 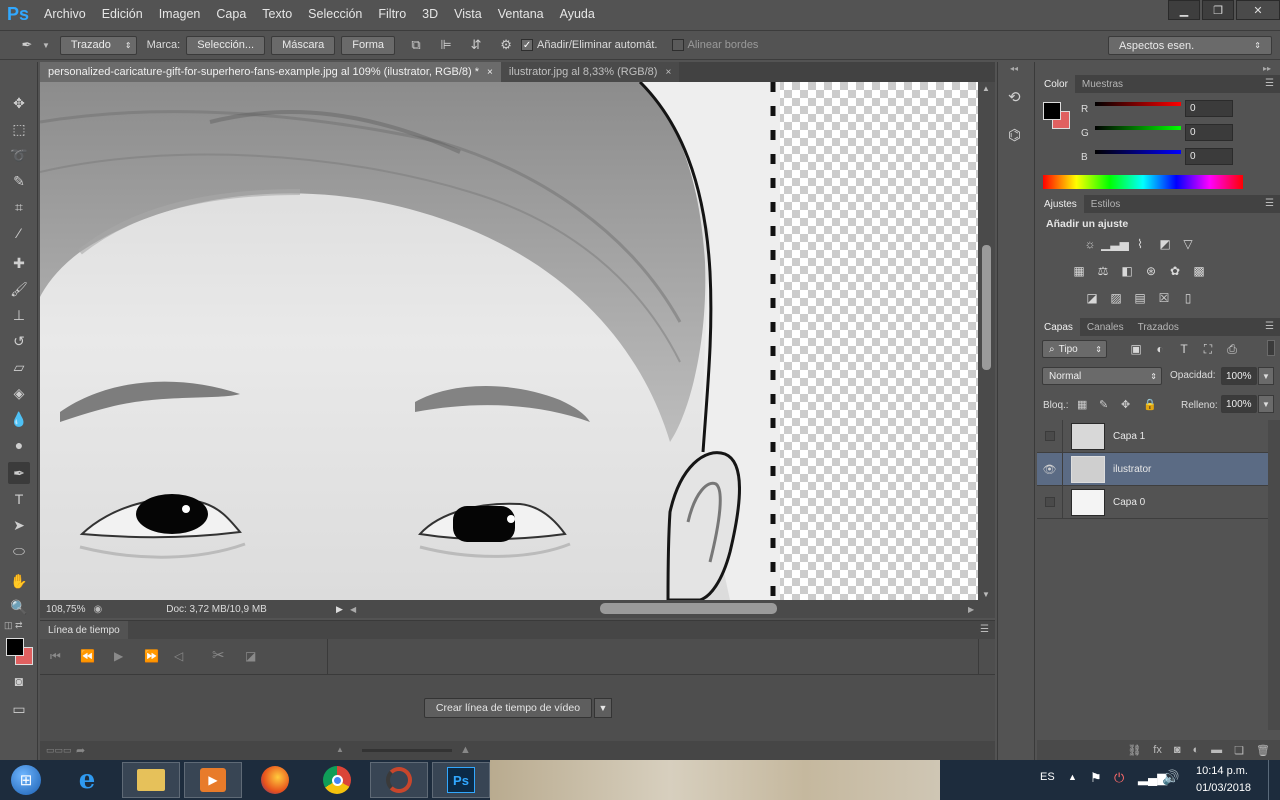 What do you see at coordinates (1103, 404) in the screenshot?
I see `lock-pixels-icon: ✎` at bounding box center [1103, 404].